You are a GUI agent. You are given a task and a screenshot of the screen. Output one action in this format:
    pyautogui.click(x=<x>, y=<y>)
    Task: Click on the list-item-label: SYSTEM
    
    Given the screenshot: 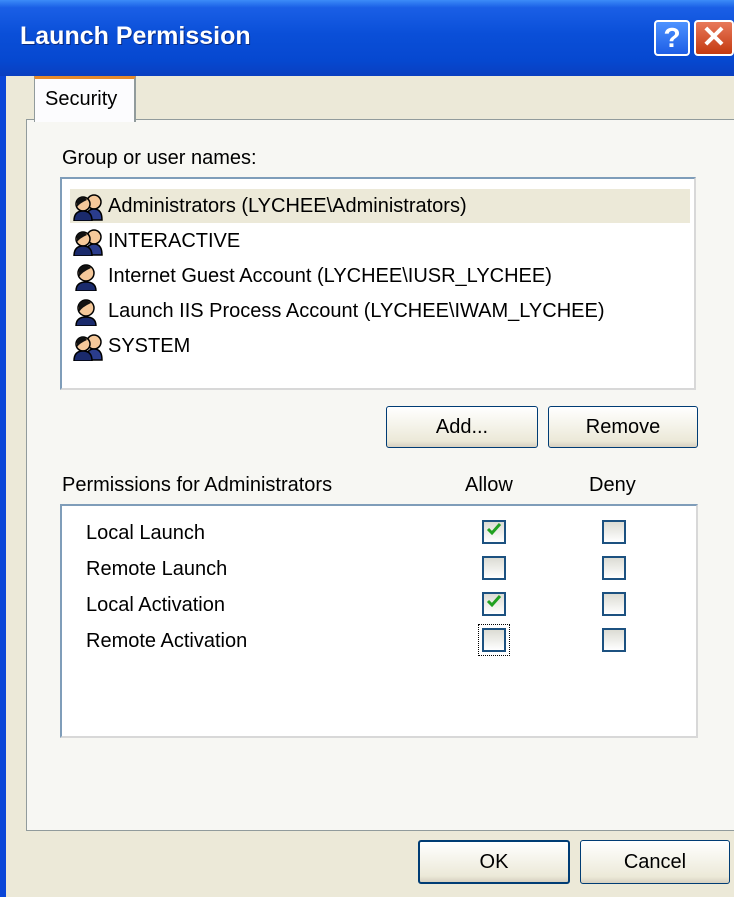 What is the action you would take?
    pyautogui.click(x=149, y=346)
    